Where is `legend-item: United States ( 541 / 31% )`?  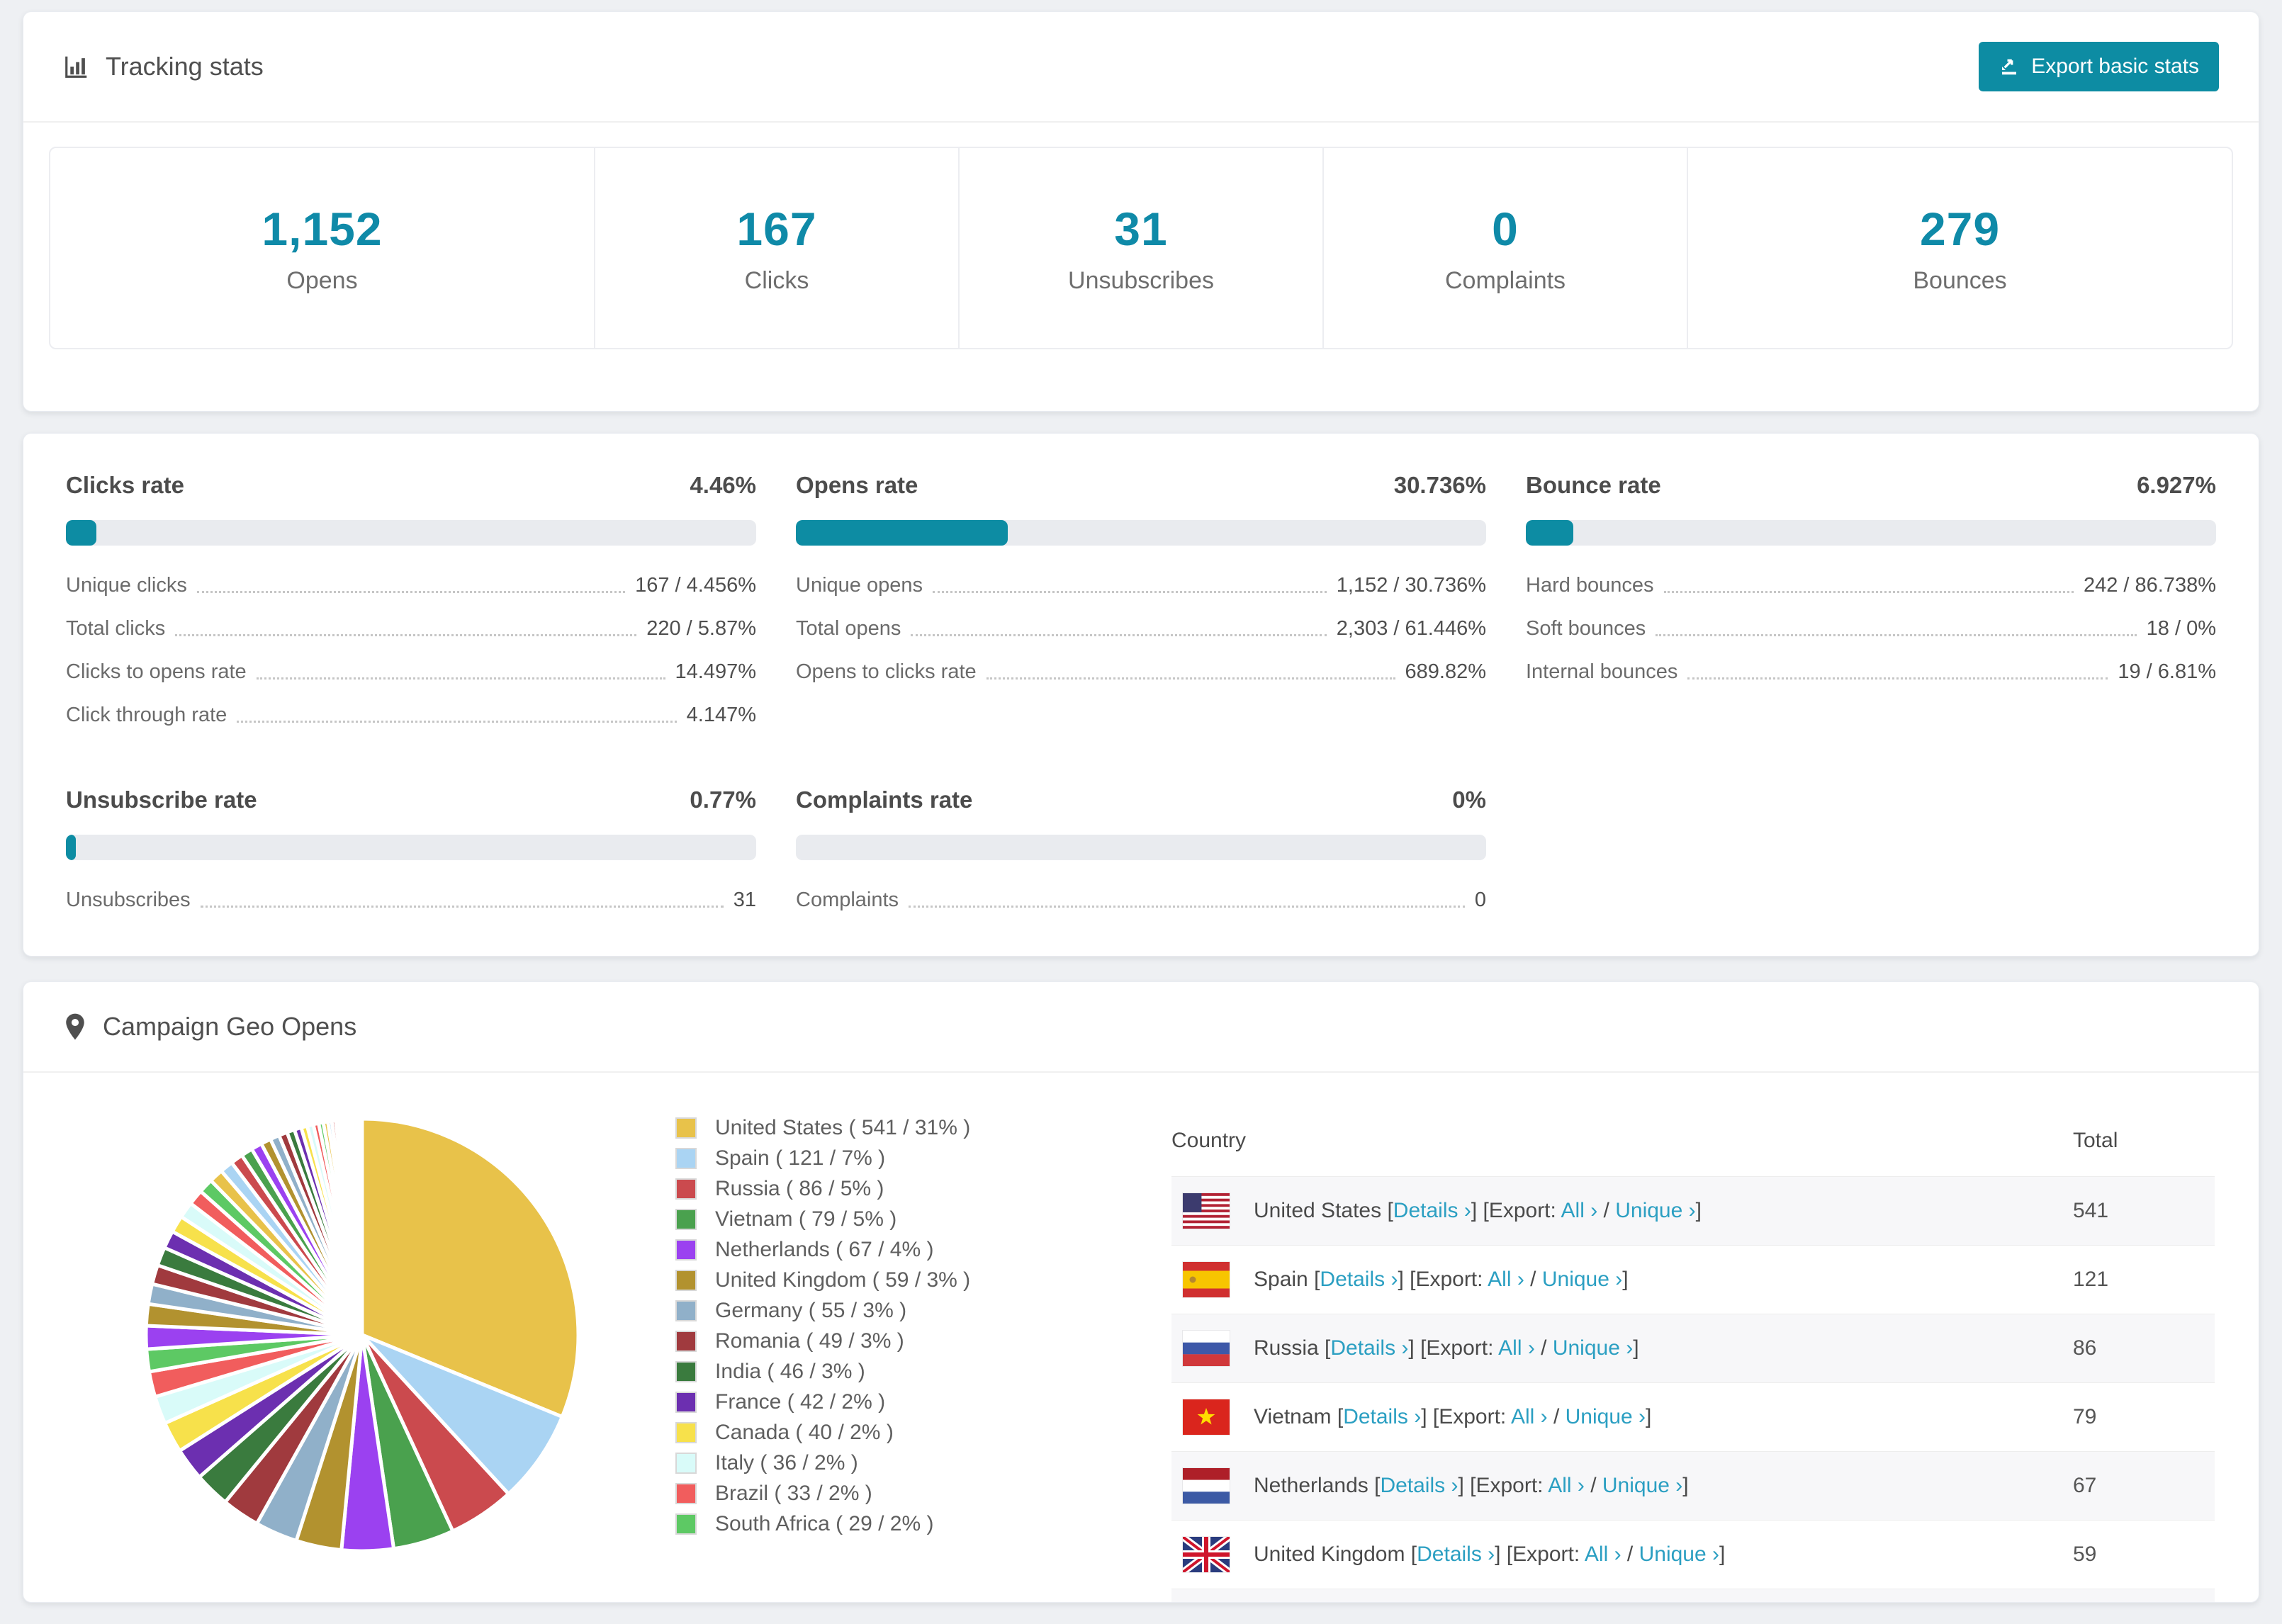
legend-item: United States ( 541 / 31% ) is located at coordinates (895, 1127).